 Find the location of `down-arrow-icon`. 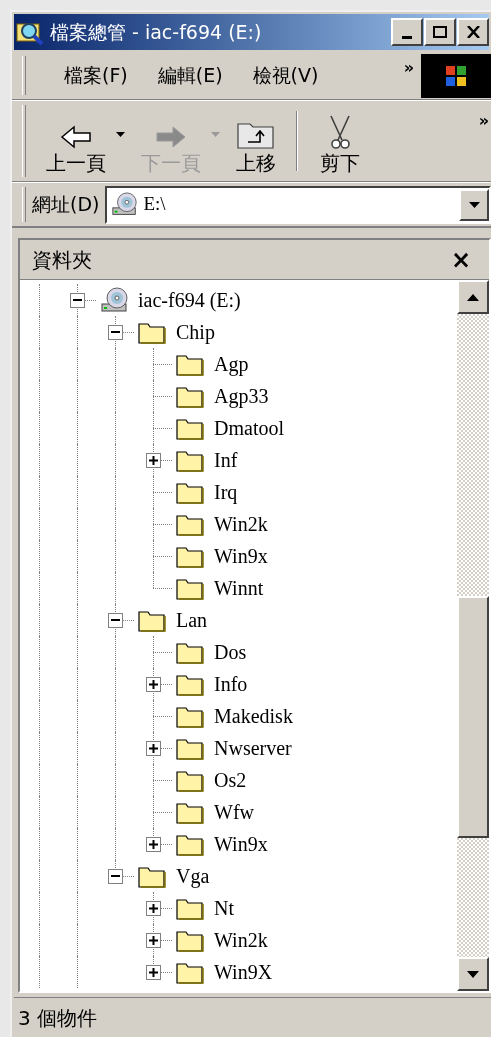

down-arrow-icon is located at coordinates (473, 974).